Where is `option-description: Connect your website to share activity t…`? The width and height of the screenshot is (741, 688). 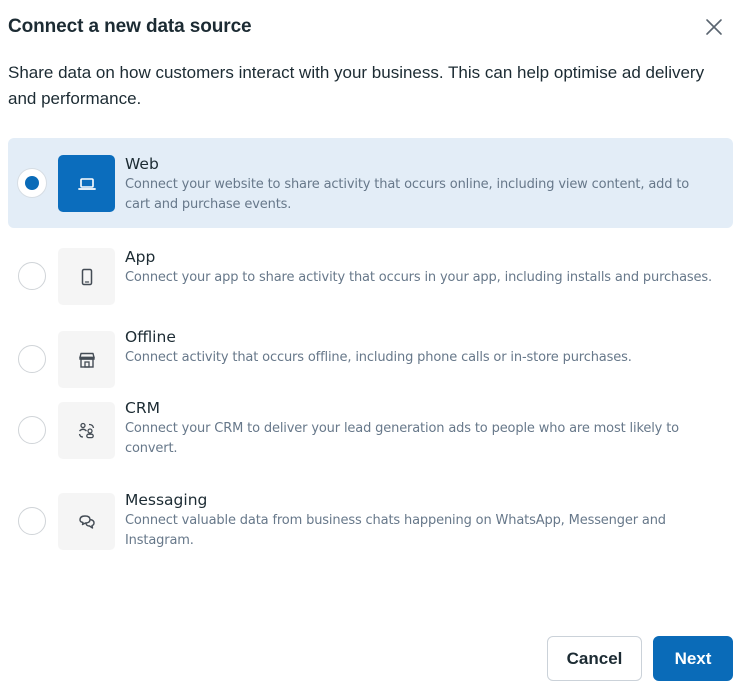
option-description: Connect your website to share activity t… is located at coordinates (407, 194).